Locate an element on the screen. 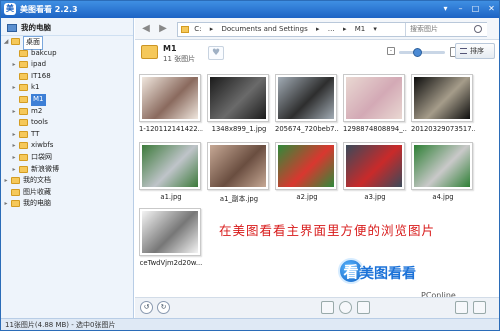 This screenshot has width=500, height=331. thumbnail: a1.jpg is located at coordinates (171, 171).